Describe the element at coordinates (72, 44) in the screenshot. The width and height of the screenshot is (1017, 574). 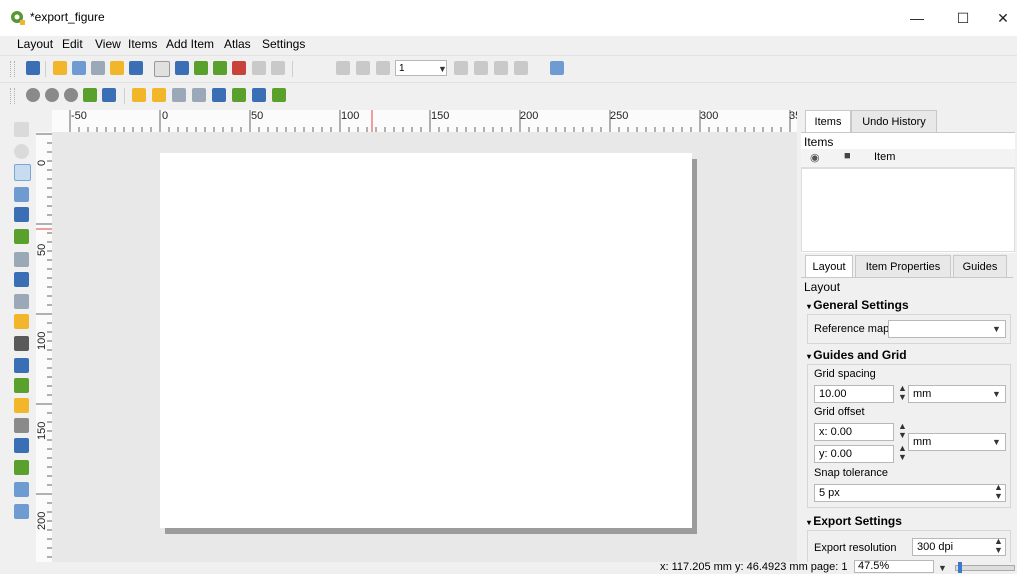
I see `menu-edit: Edit` at that location.